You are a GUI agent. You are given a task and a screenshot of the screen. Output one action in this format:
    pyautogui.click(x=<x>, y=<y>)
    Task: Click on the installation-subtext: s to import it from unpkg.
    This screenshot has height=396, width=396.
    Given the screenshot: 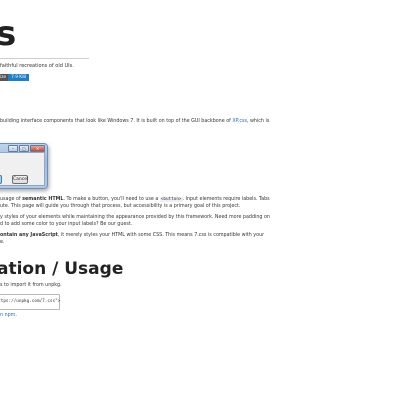 What is the action you would take?
    pyautogui.click(x=31, y=285)
    